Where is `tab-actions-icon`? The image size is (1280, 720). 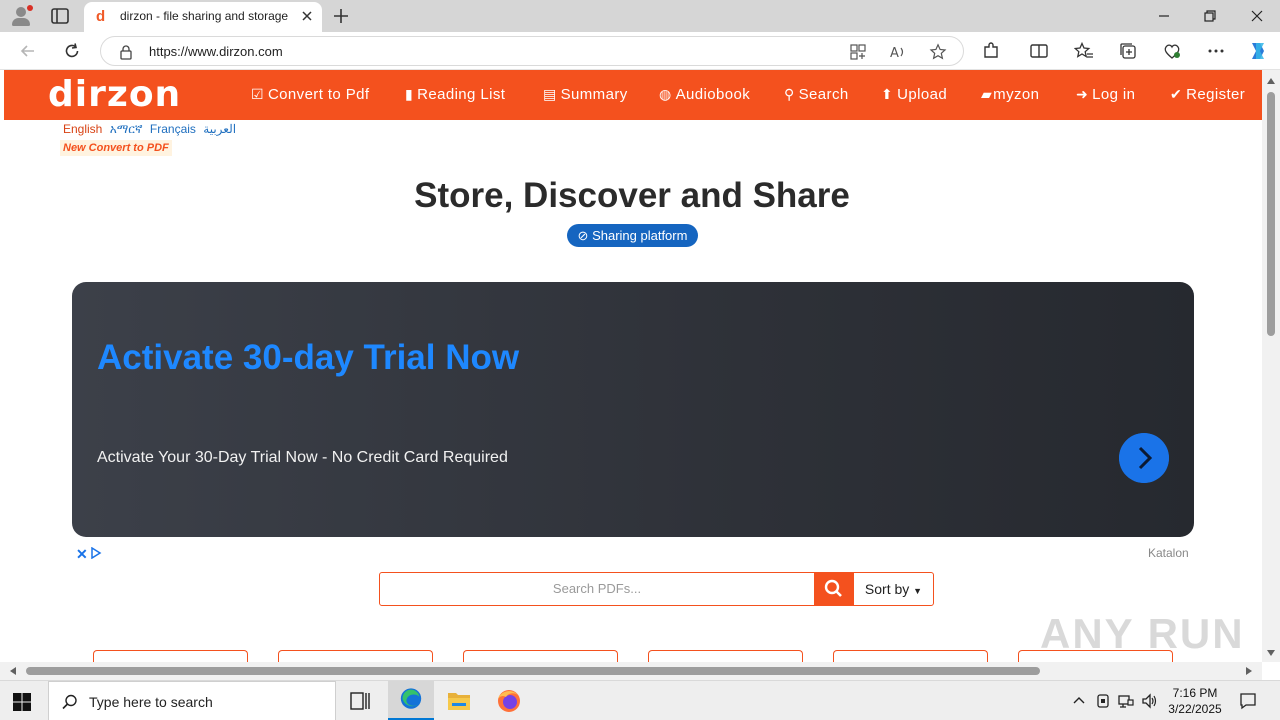 tab-actions-icon is located at coordinates (60, 16).